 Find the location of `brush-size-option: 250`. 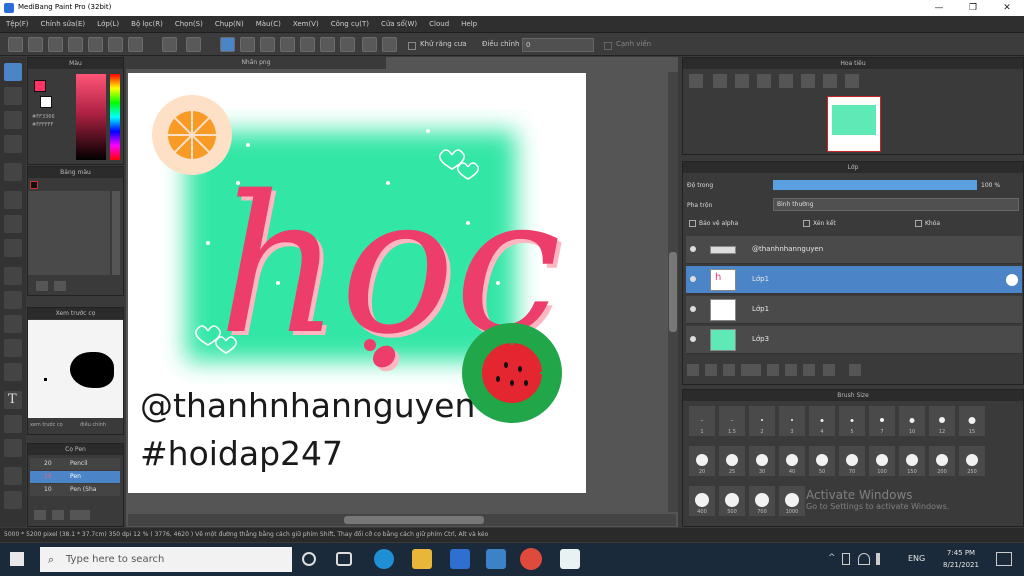

brush-size-option: 250 is located at coordinates (972, 461).